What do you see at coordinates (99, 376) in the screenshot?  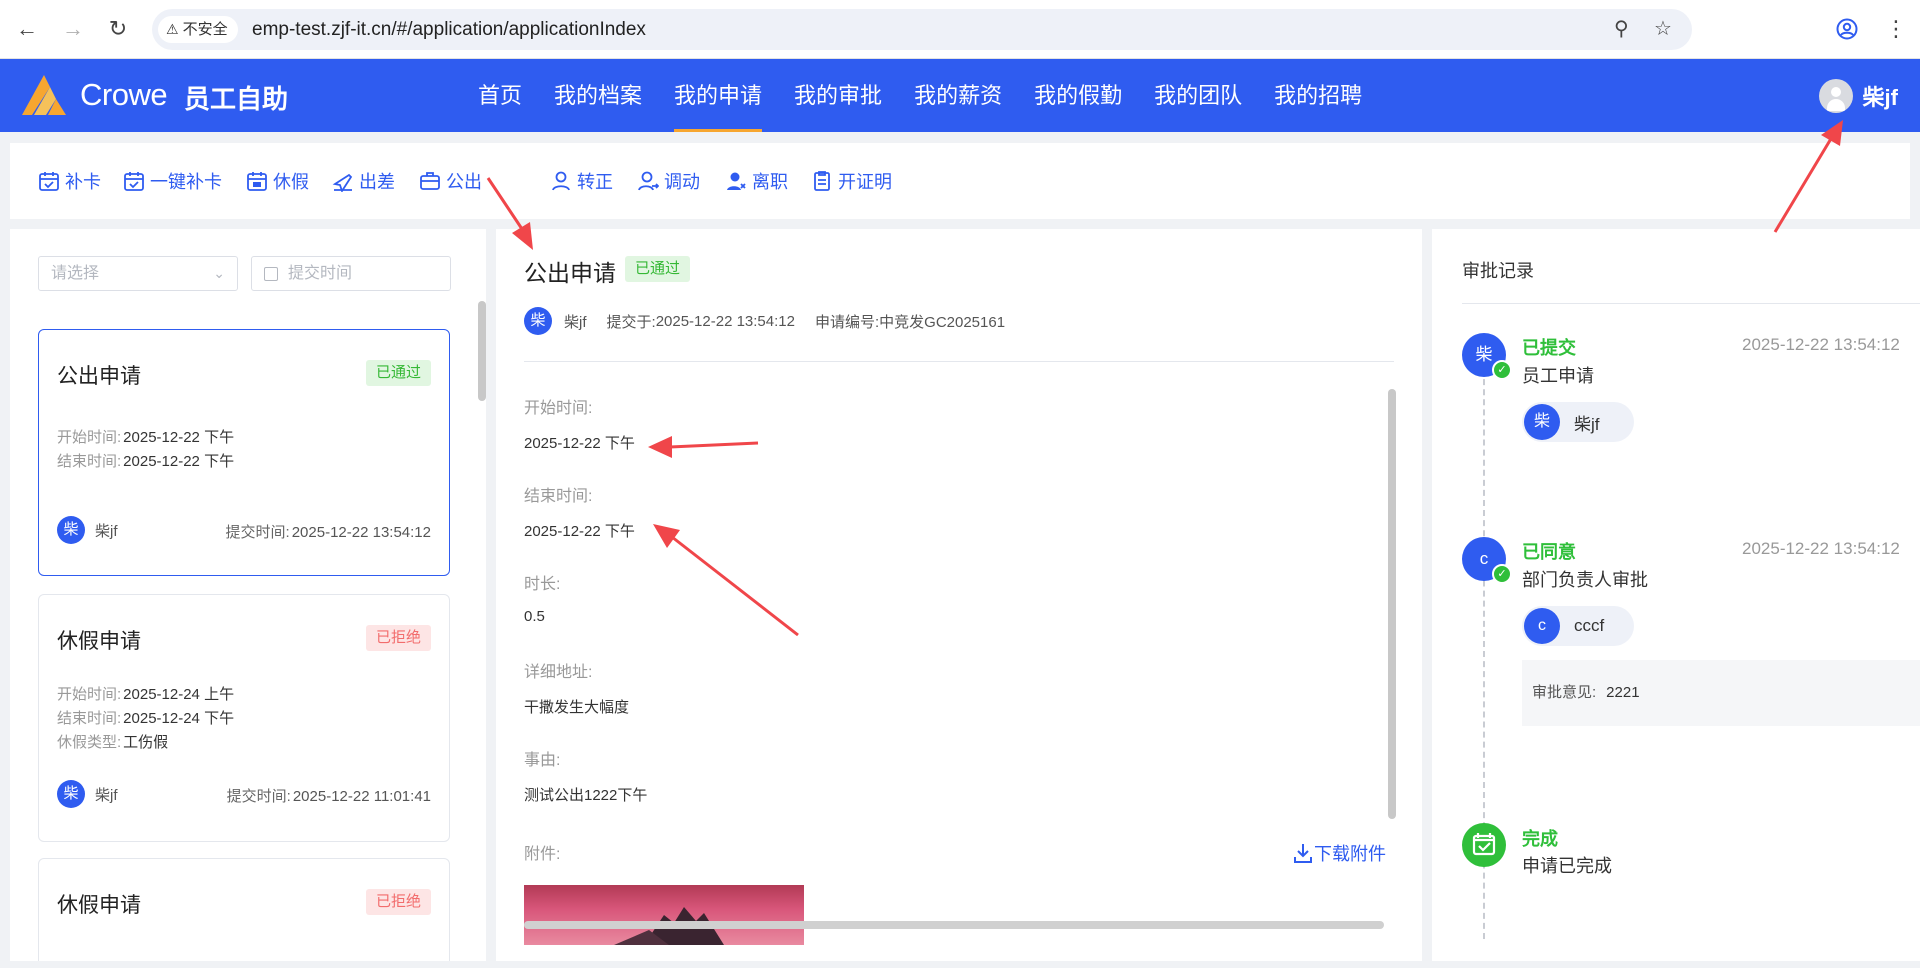 I see `card-title: 公出申请` at bounding box center [99, 376].